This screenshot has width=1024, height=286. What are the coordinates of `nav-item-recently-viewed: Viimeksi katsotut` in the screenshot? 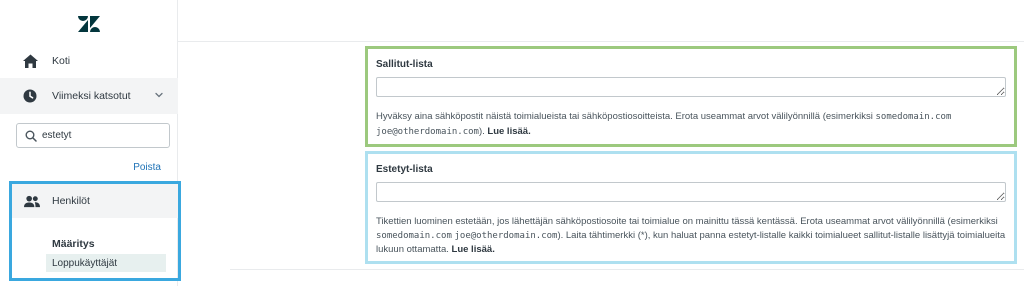 It's located at (89, 96).